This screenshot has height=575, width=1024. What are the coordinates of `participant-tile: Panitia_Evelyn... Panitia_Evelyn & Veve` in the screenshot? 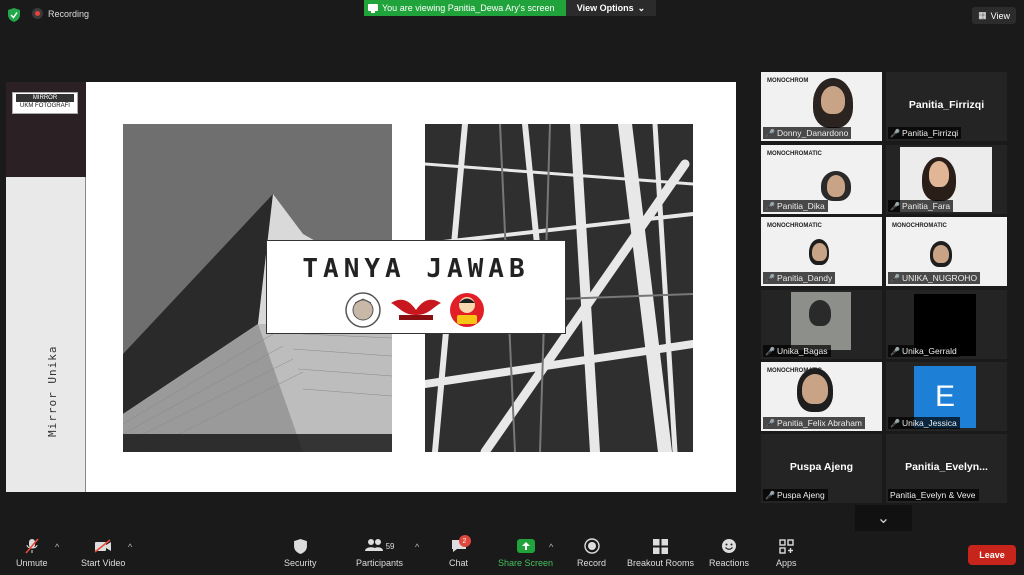 It's located at (946, 468).